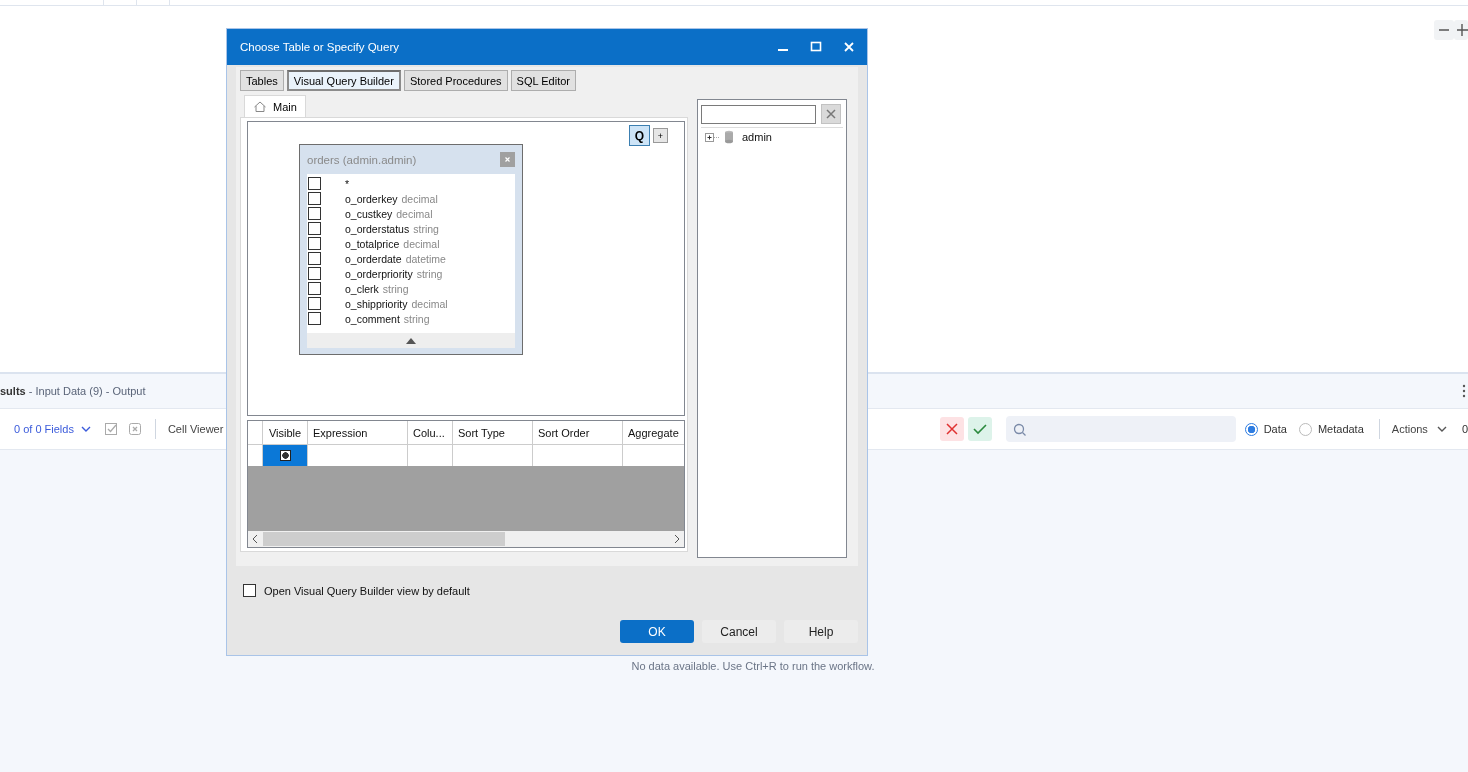 The height and width of the screenshot is (772, 1468). I want to click on maximize-icon, so click(816, 47).